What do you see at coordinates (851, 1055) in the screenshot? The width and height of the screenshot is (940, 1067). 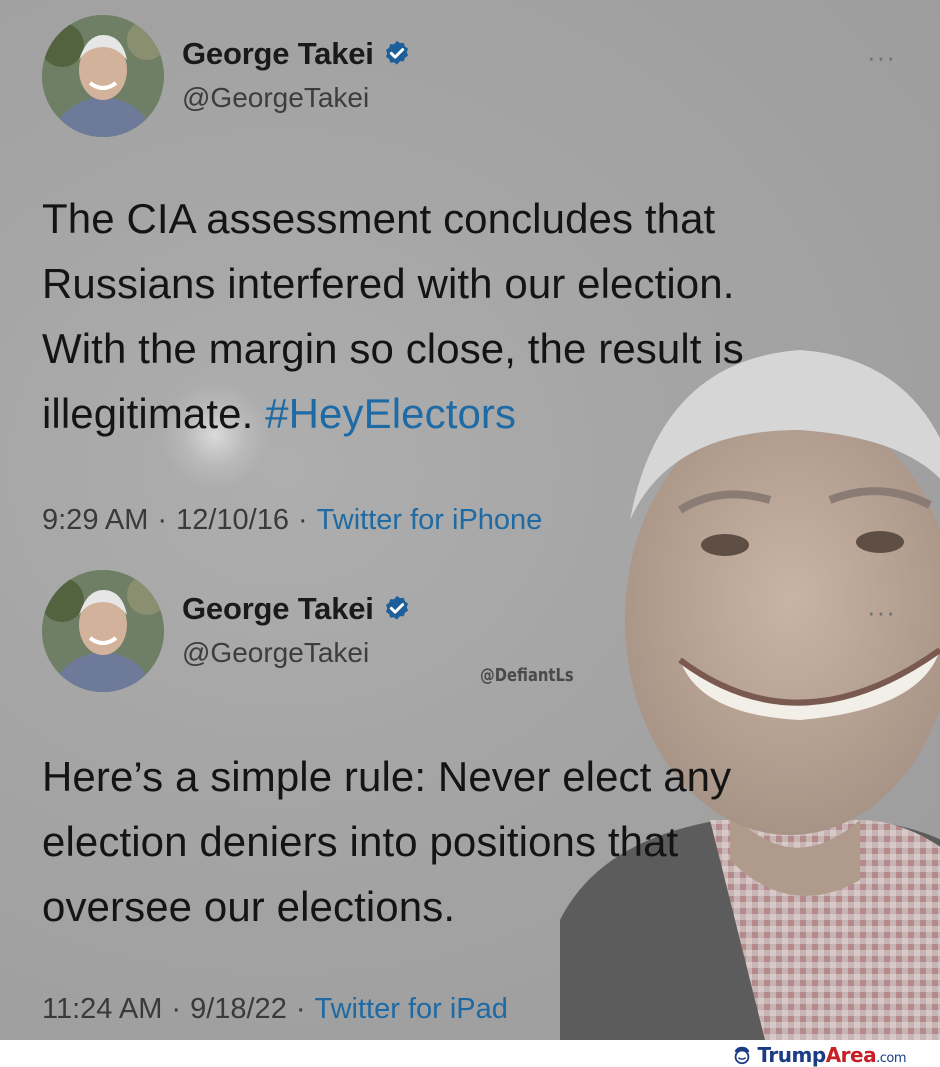 I see `brand-part2: Area` at bounding box center [851, 1055].